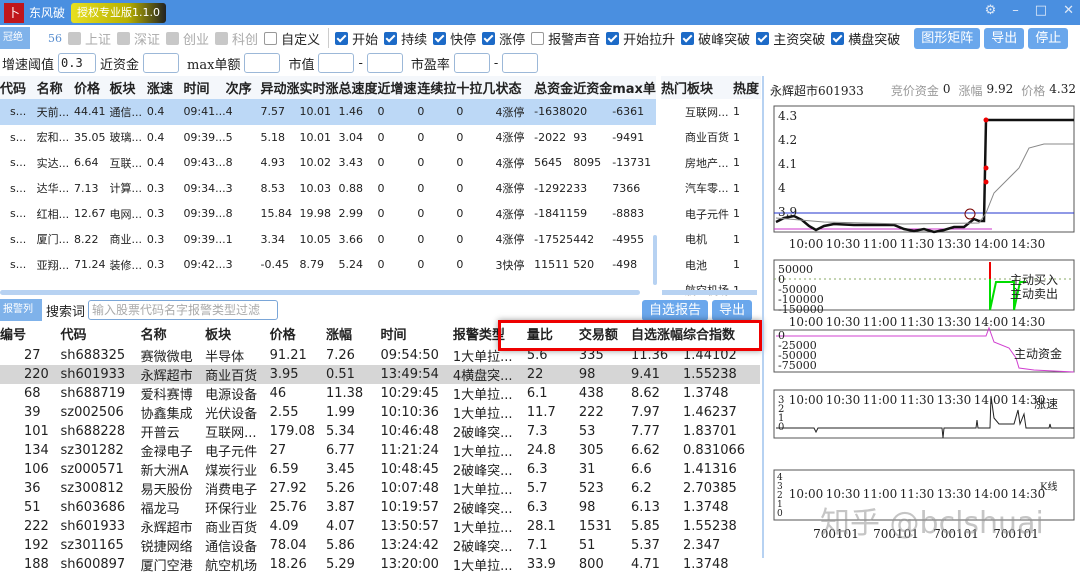 This screenshot has height=574, width=1080. I want to click on column-header: 涨幅, so click(353, 333).